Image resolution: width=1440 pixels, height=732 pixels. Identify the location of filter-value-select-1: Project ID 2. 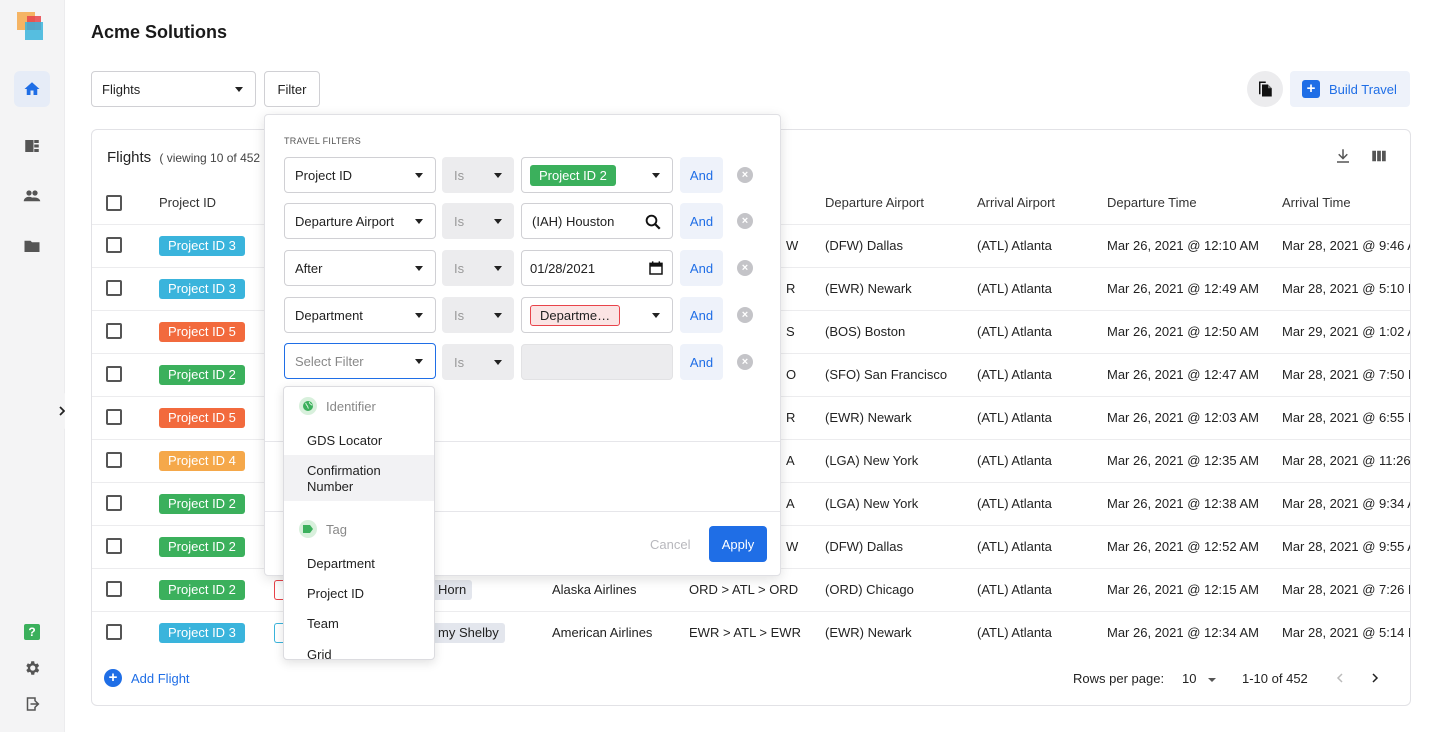
(597, 175).